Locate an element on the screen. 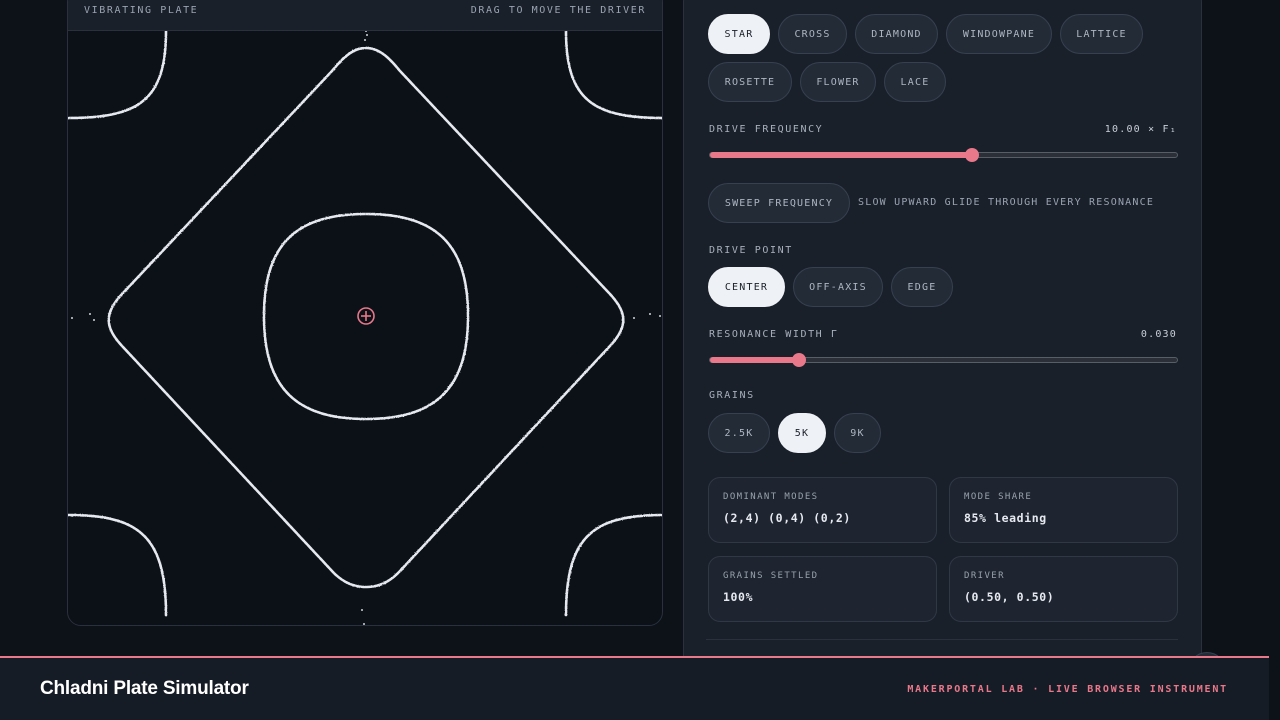 The height and width of the screenshot is (720, 1280). app-title: Chladni Plate Simulator is located at coordinates (144, 688).